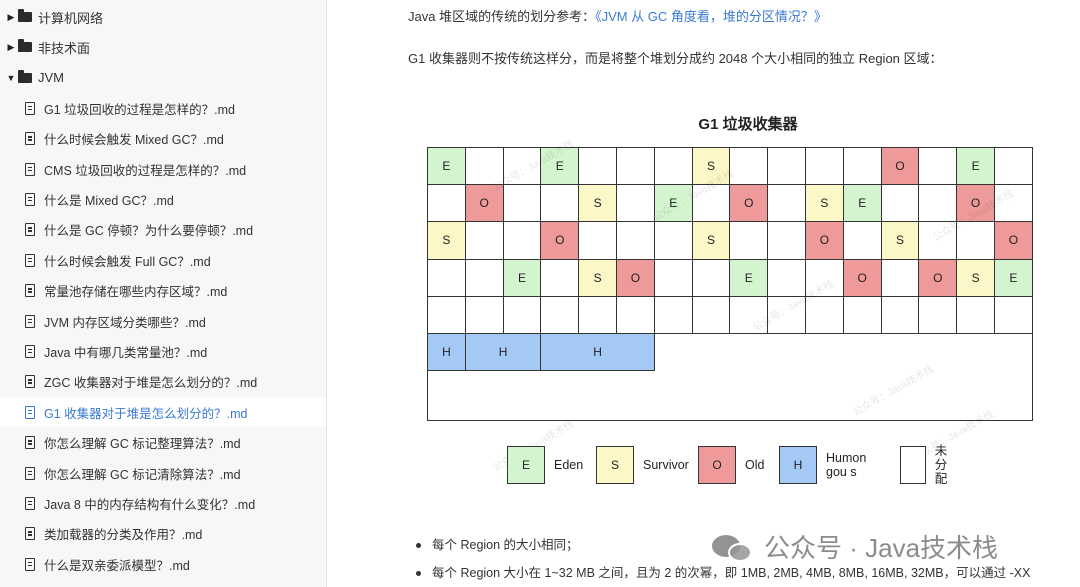  What do you see at coordinates (149, 231) in the screenshot?
I see `file-label: 什么是 GC 停顿？为什么要停顿？.md` at bounding box center [149, 231].